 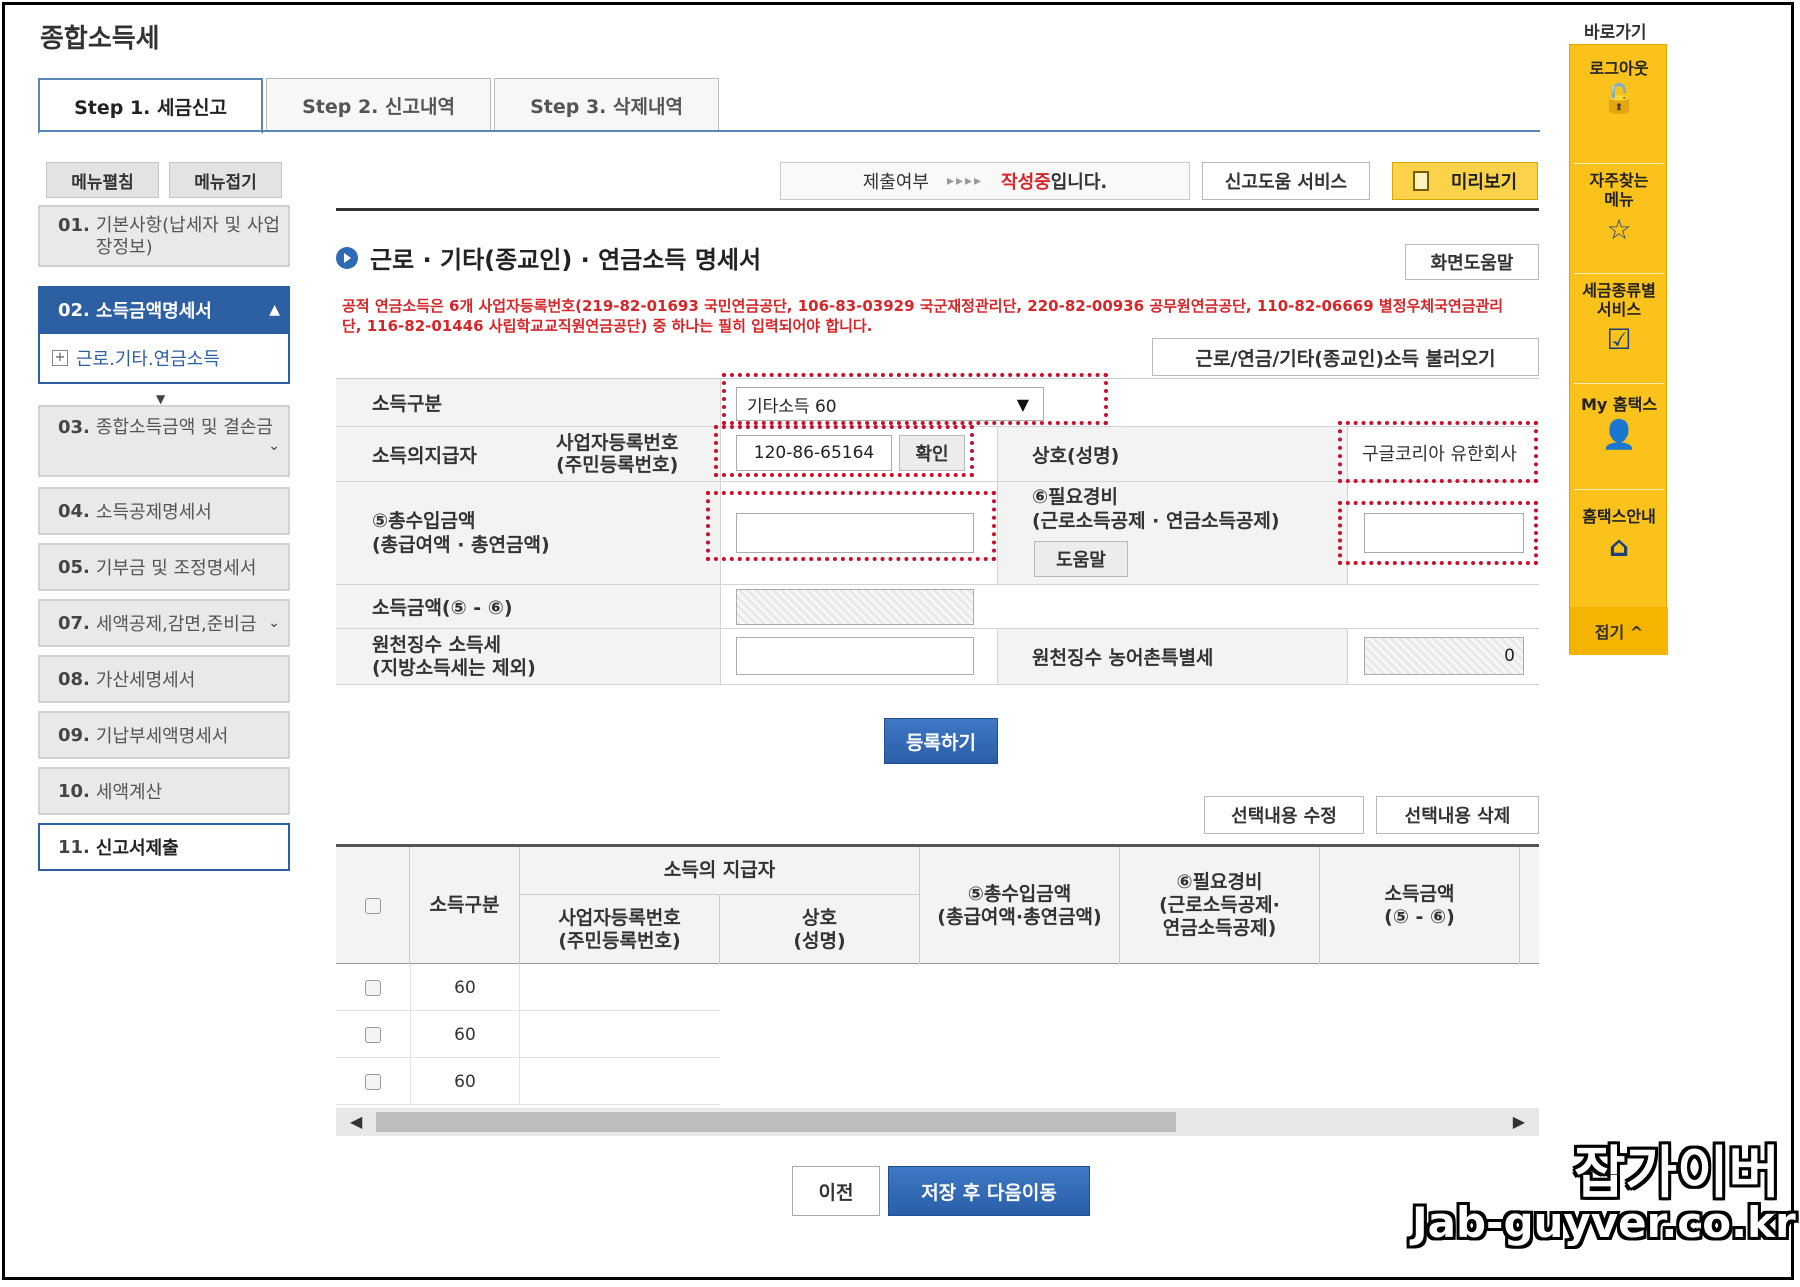 What do you see at coordinates (164, 180) in the screenshot?
I see `menu-toggle-group: 메뉴펼침 메뉴접기` at bounding box center [164, 180].